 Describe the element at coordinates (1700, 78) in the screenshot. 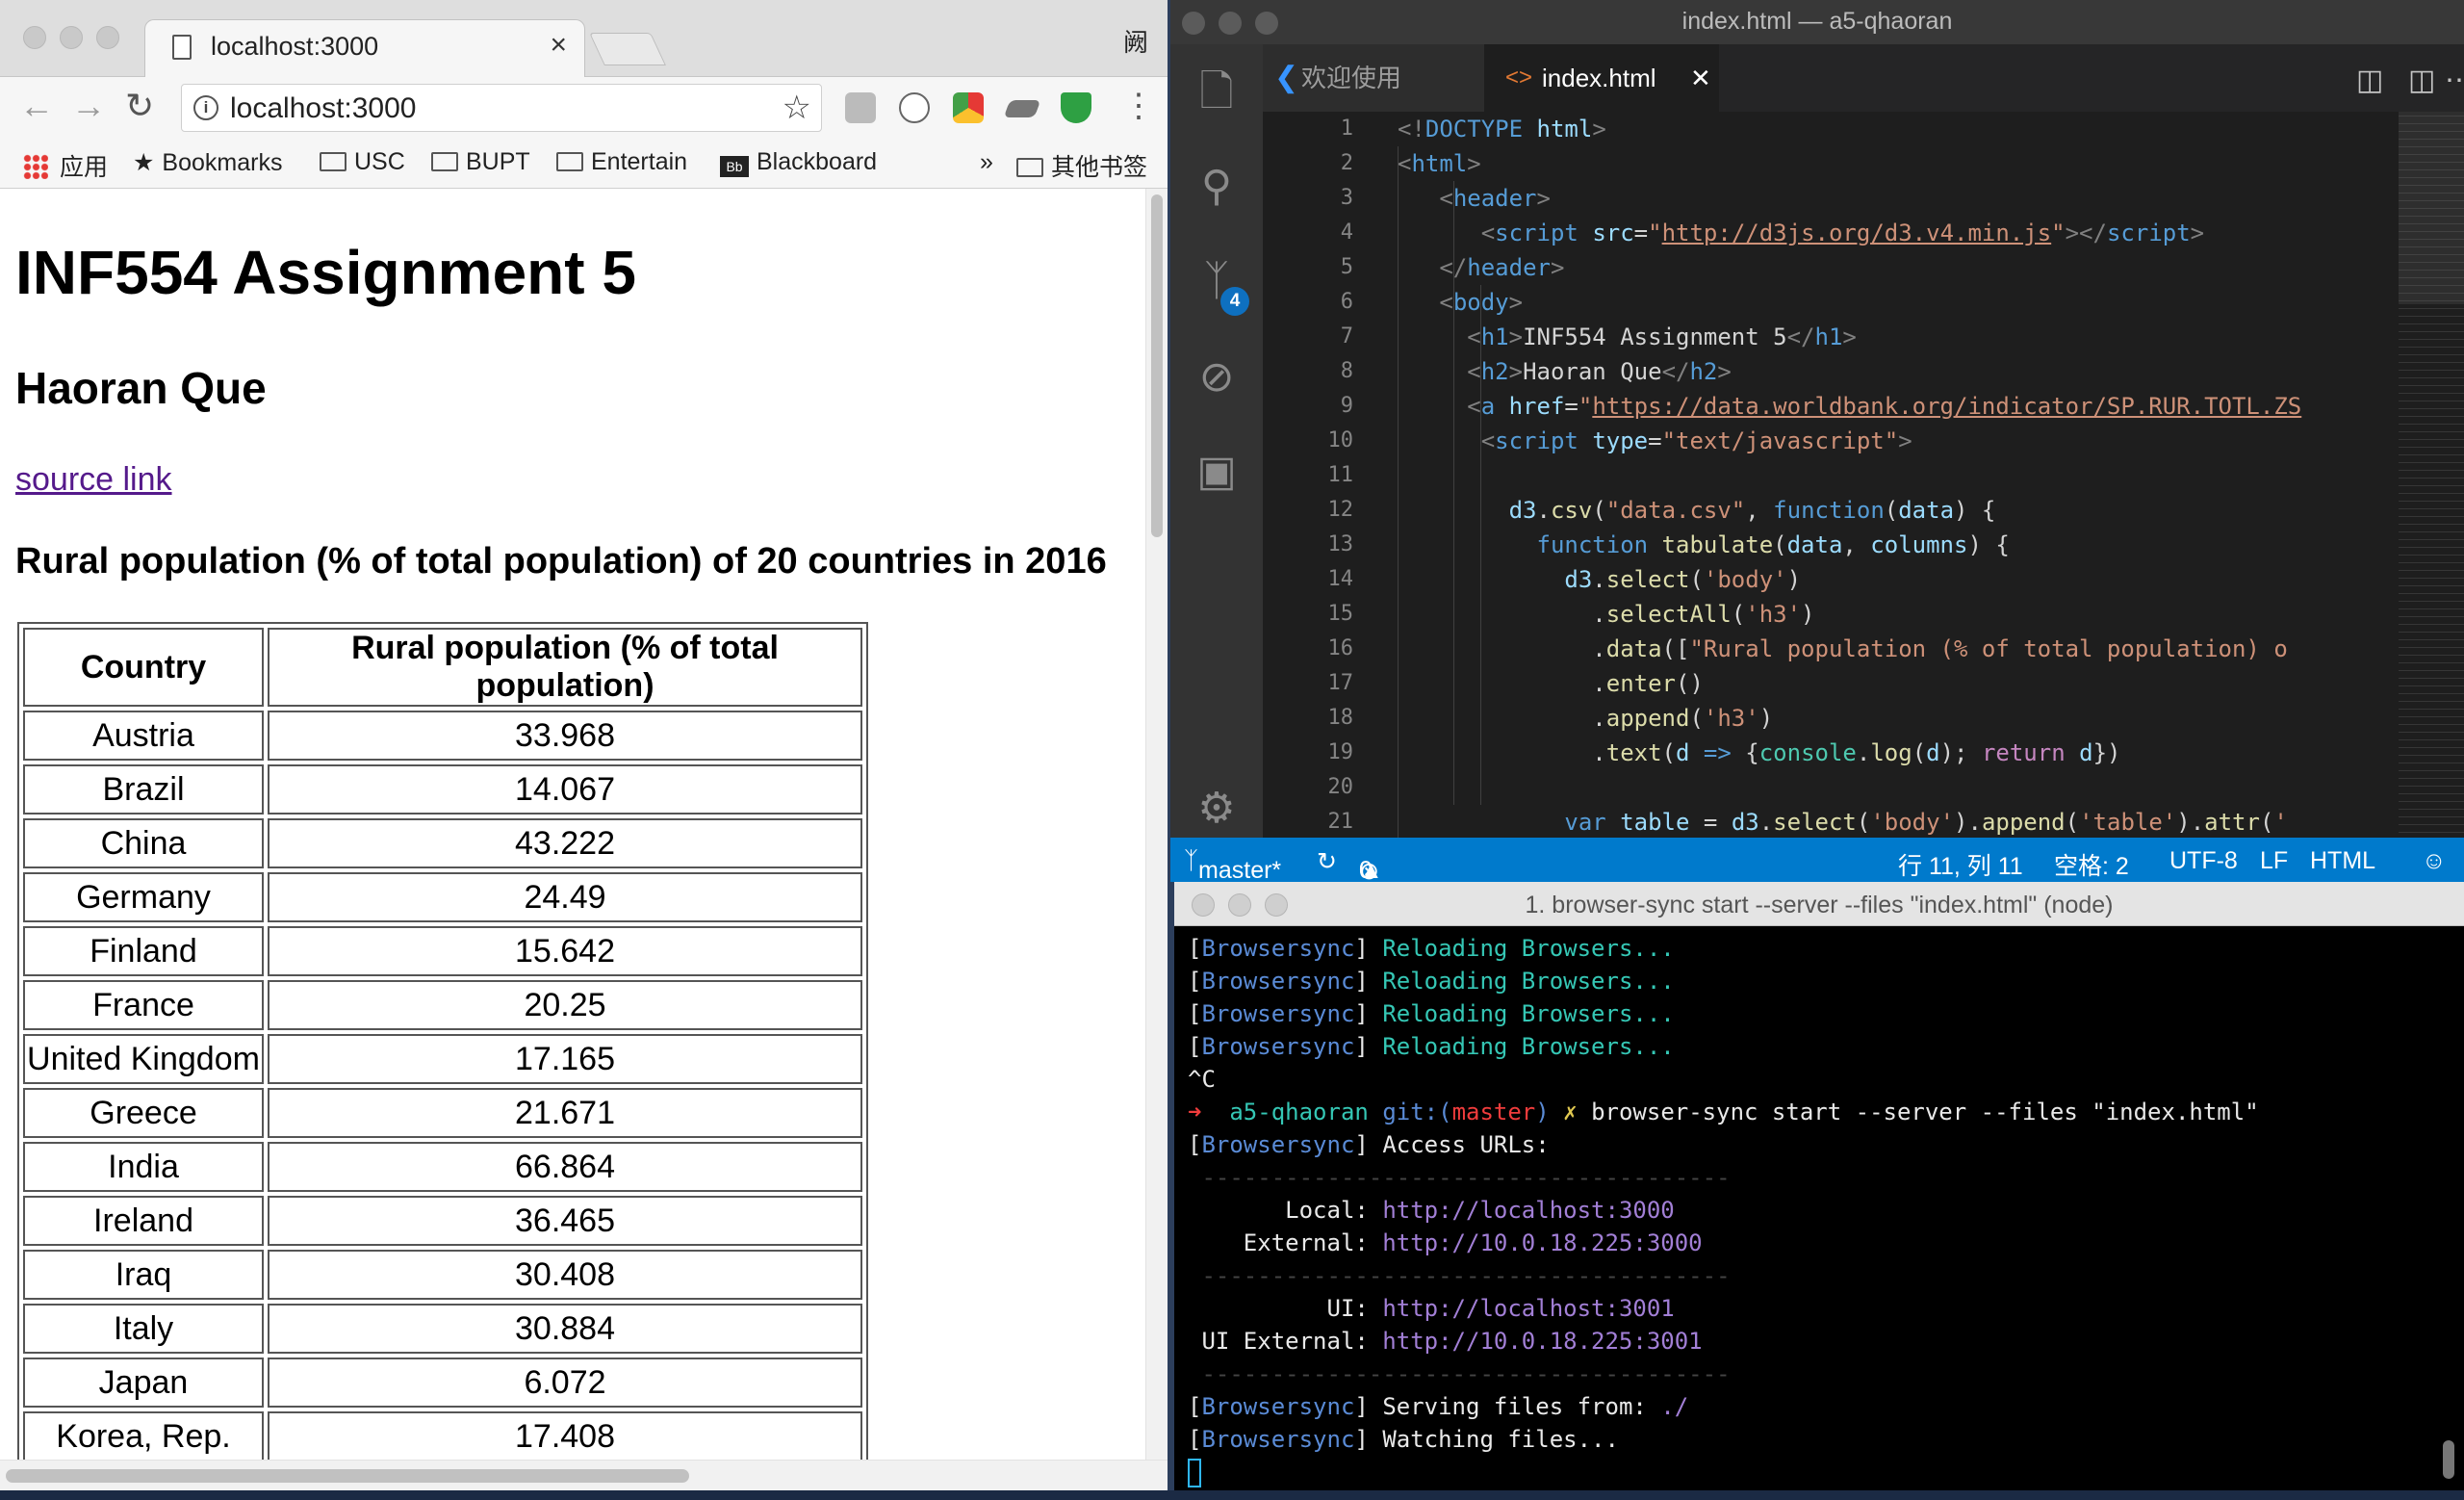

I see `tab-close-icon: ✕` at that location.